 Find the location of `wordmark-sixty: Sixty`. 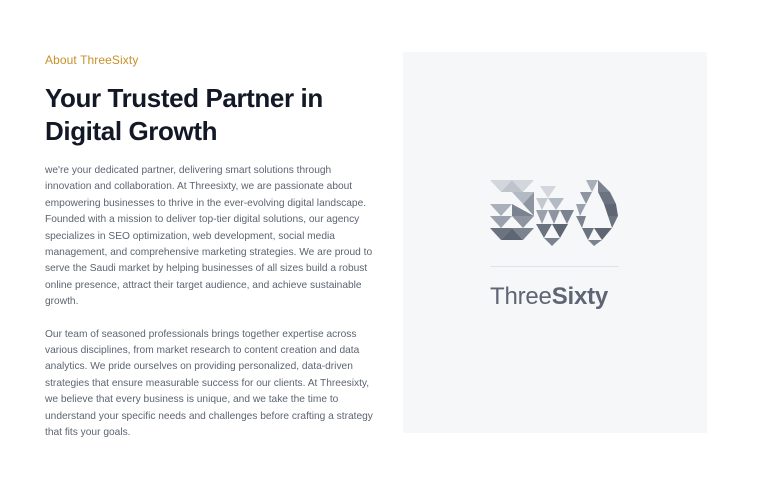

wordmark-sixty: Sixty is located at coordinates (580, 296).